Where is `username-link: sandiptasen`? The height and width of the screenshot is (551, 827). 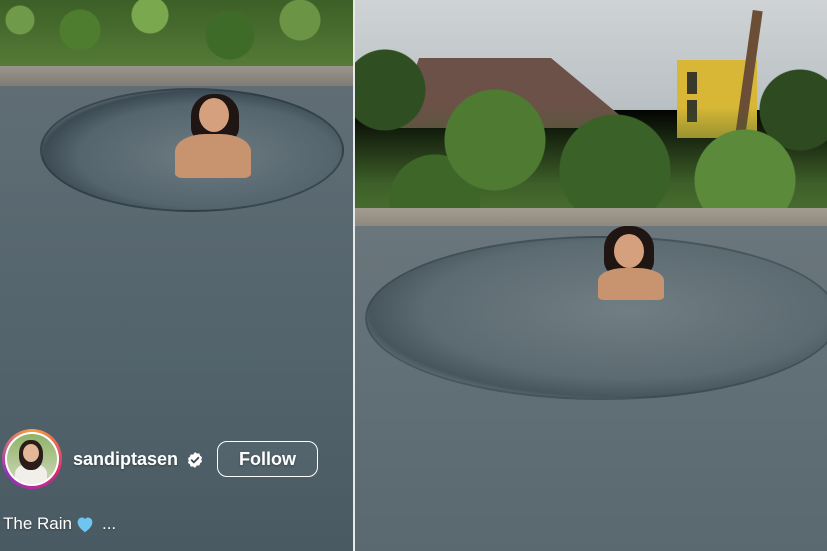
username-link: sandiptasen is located at coordinates (125, 459).